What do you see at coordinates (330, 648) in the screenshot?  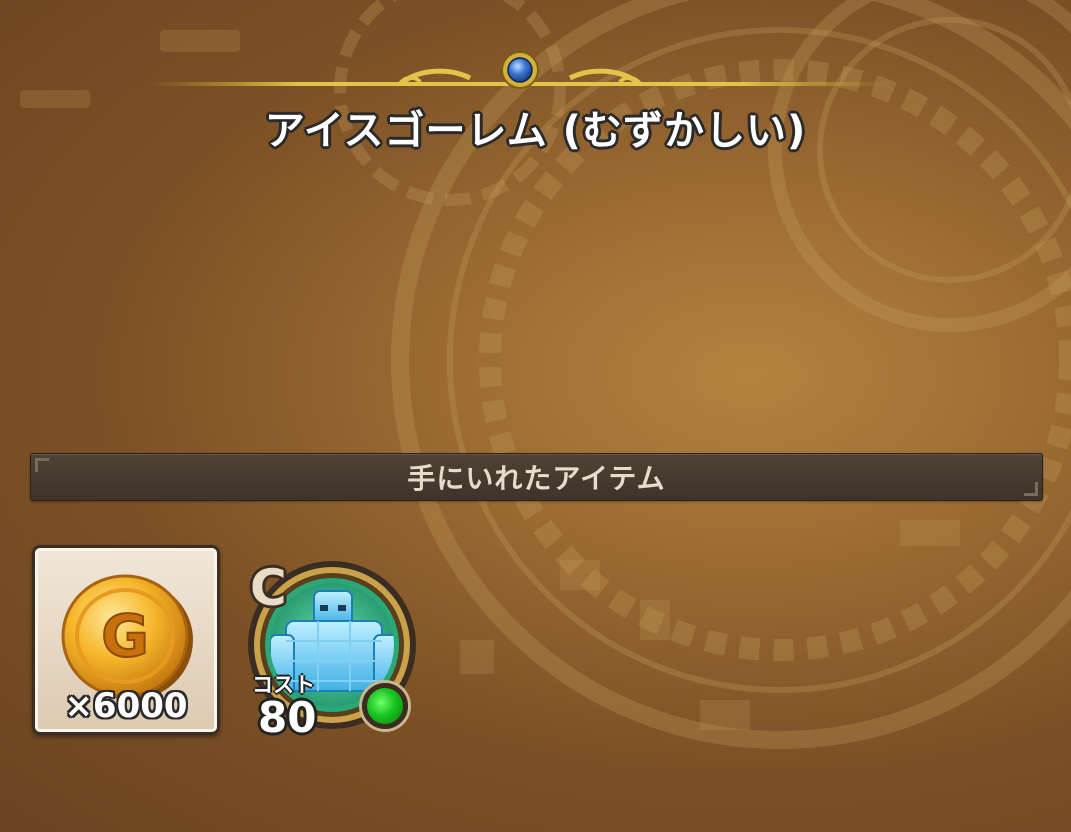 I see `monster-reward-item: C コスト 80` at bounding box center [330, 648].